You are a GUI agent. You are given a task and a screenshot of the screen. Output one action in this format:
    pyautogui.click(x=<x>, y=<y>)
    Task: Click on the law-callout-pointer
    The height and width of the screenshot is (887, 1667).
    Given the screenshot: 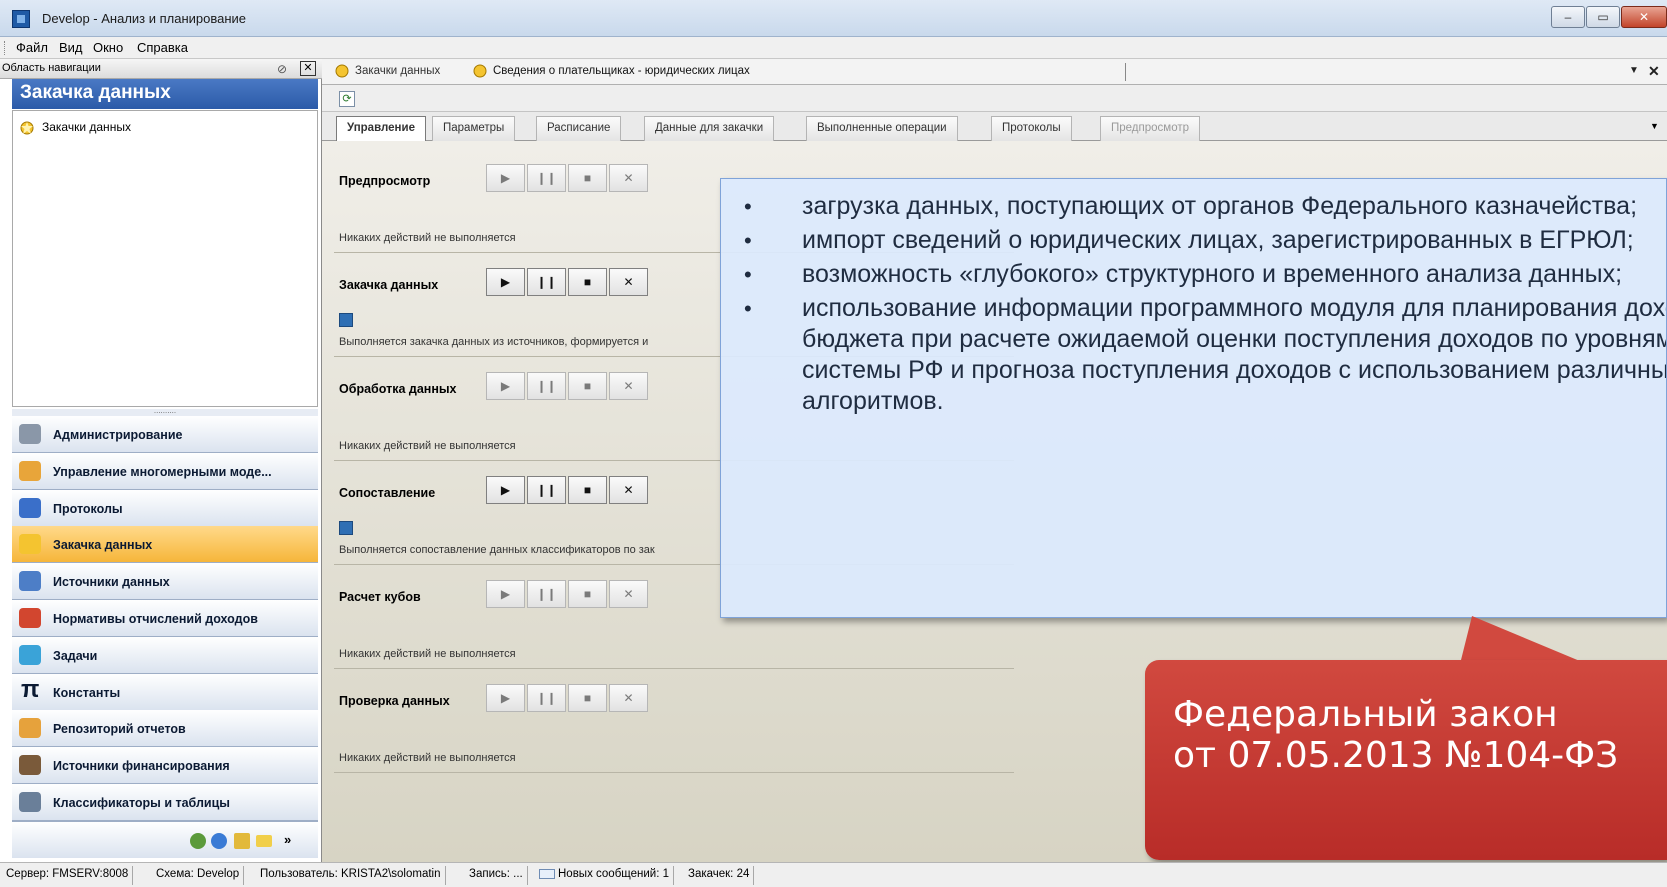 What is the action you would take?
    pyautogui.click(x=1523, y=640)
    